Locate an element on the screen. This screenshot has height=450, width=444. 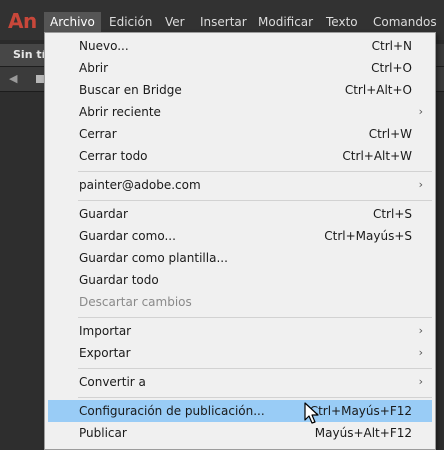
menu-modificar: Modificar is located at coordinates (285, 22).